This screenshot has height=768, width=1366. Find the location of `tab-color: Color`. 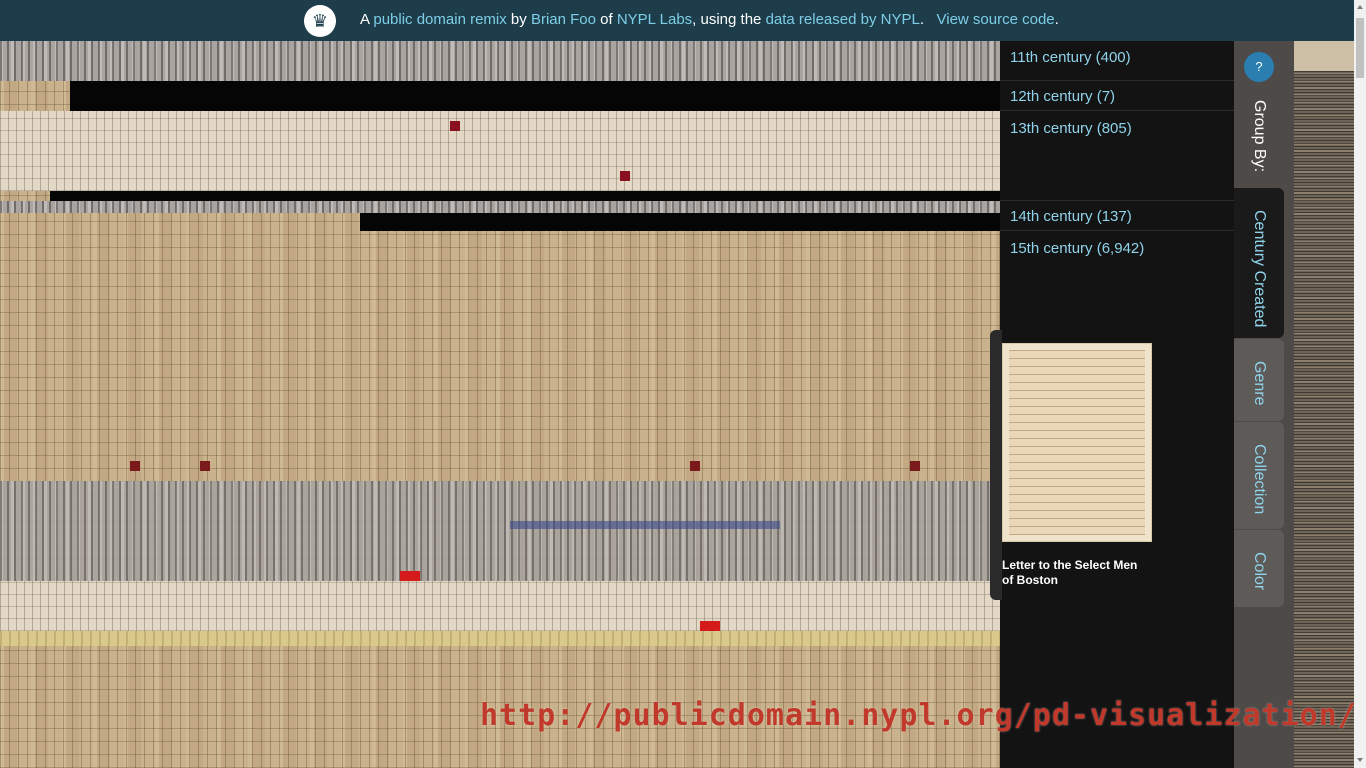

tab-color: Color is located at coordinates (1259, 568).